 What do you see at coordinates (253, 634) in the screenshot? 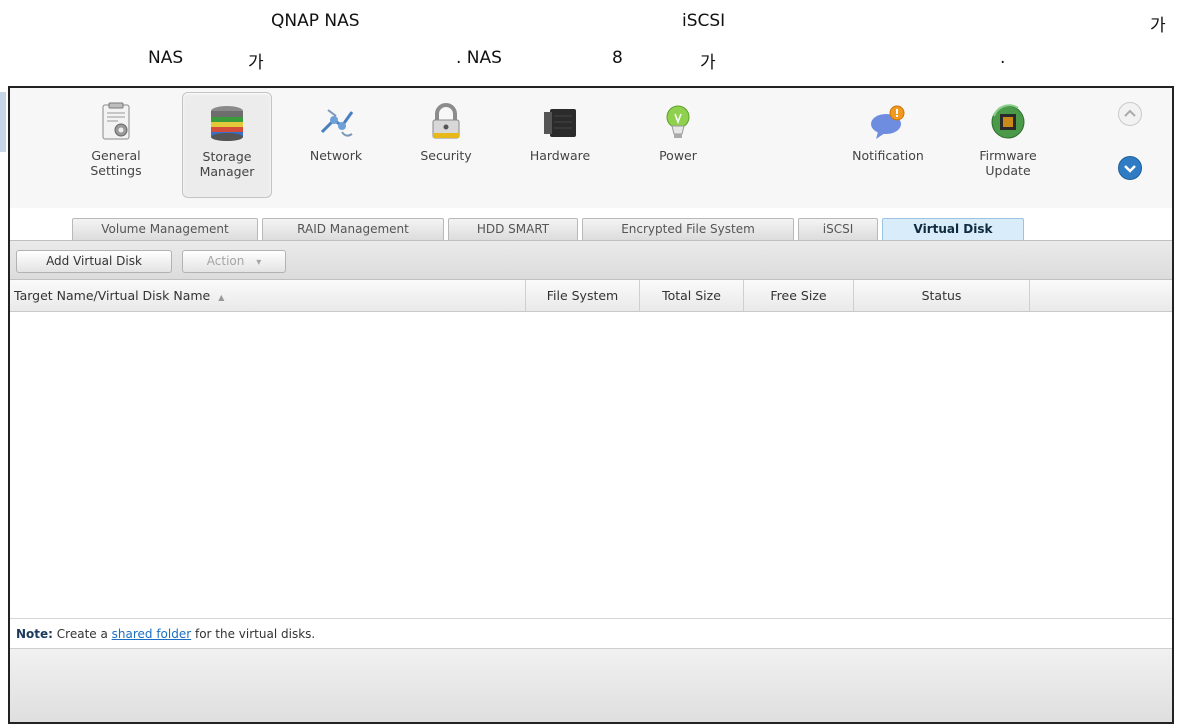
I see `note-text-after: for the virtual disks.` at bounding box center [253, 634].